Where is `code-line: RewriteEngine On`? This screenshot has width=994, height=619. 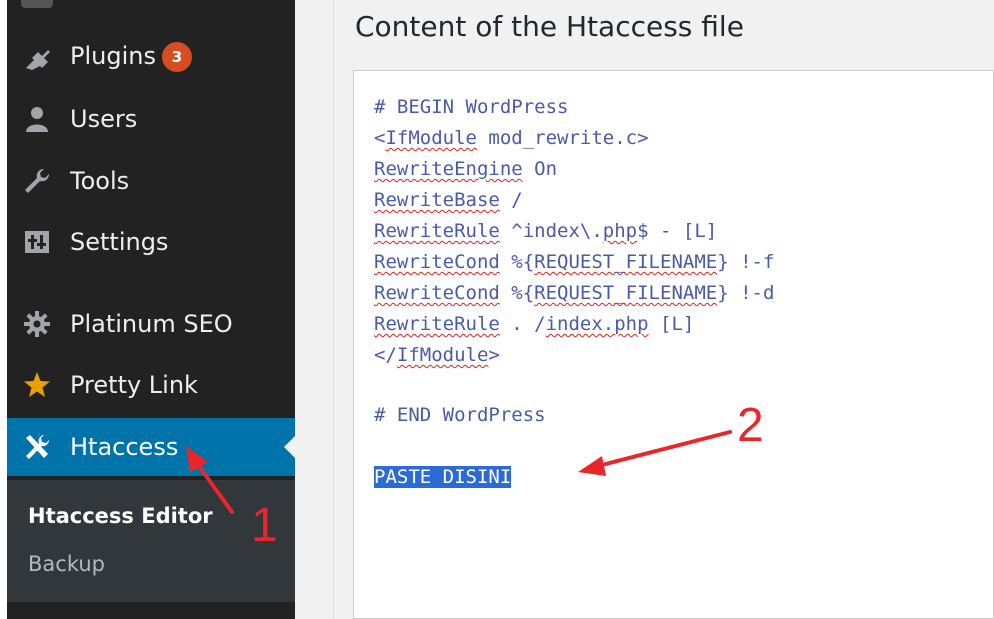 code-line: RewriteEngine On is located at coordinates (466, 169).